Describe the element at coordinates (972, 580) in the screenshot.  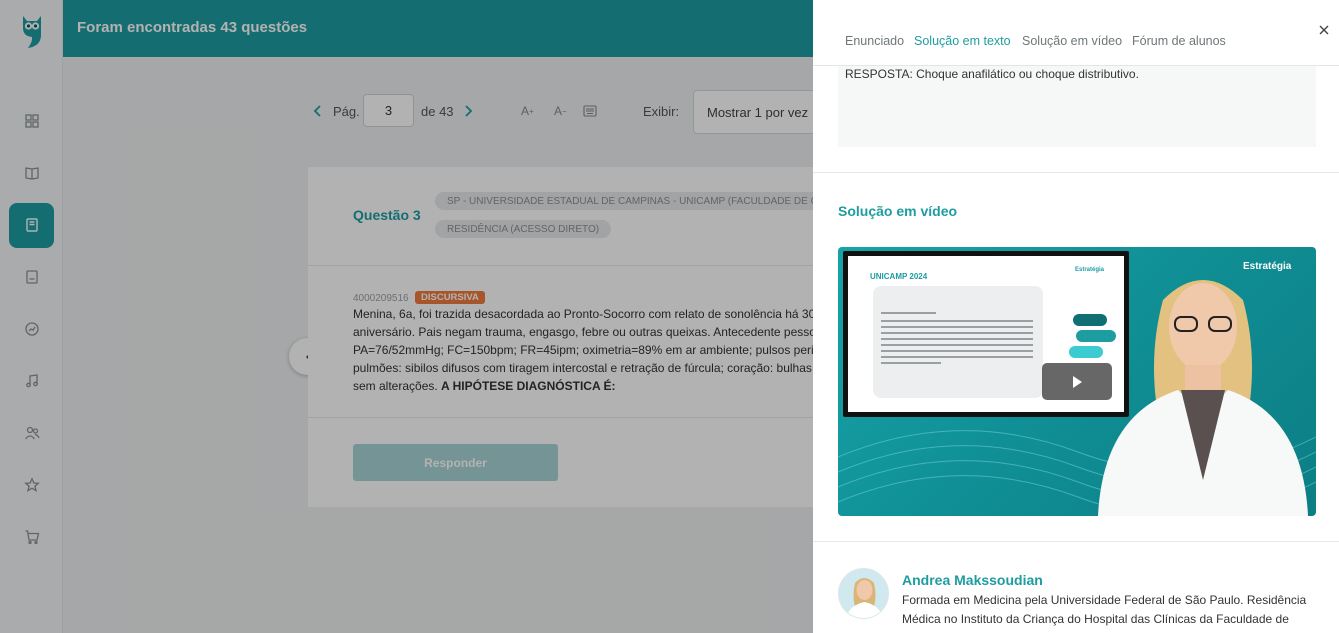
I see `author-name: Andrea Makssoudian` at that location.